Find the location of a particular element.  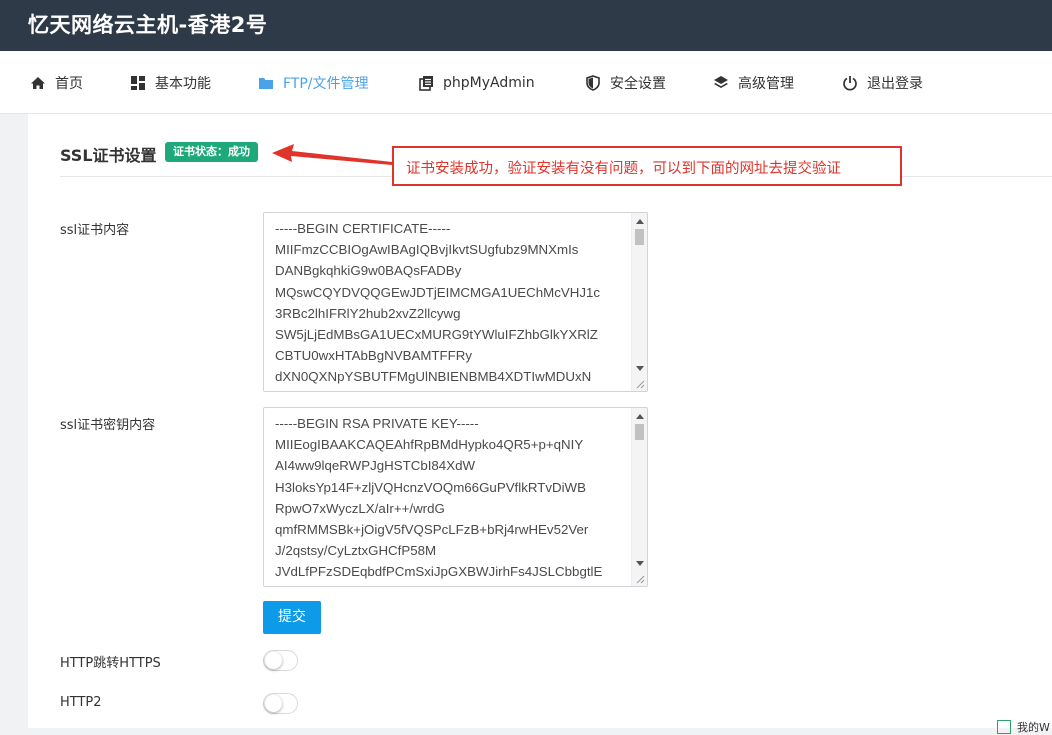

folder-icon is located at coordinates (266, 83).